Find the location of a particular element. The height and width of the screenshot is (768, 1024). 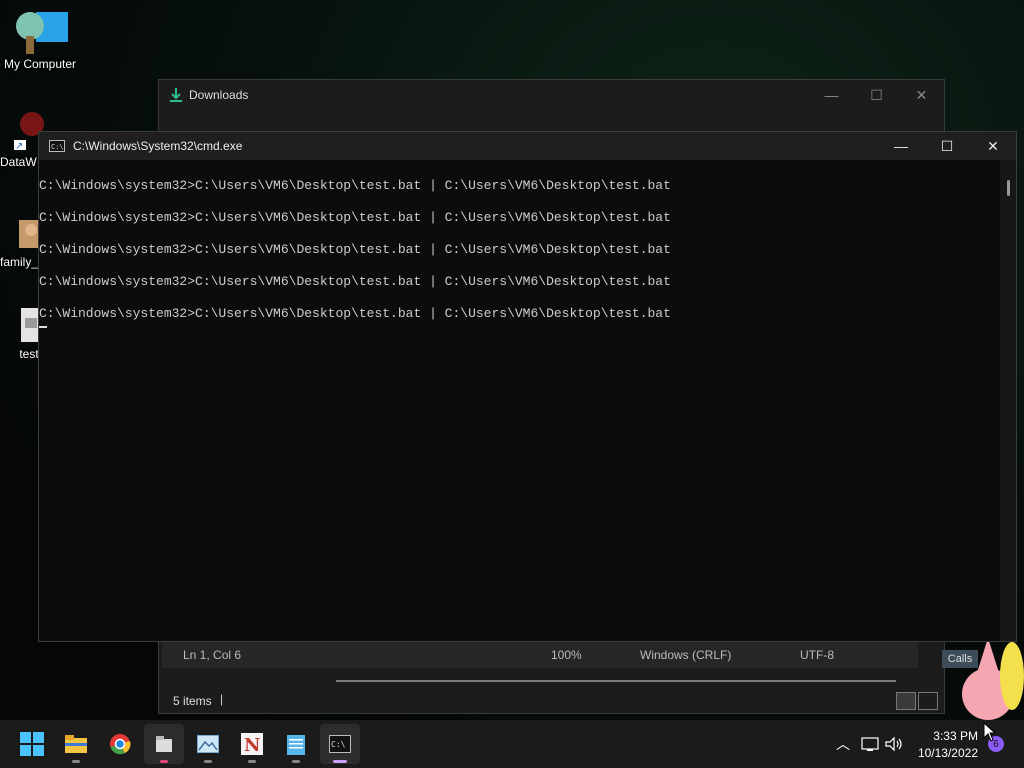

chevron-up-icon: ︿ is located at coordinates (843, 744).